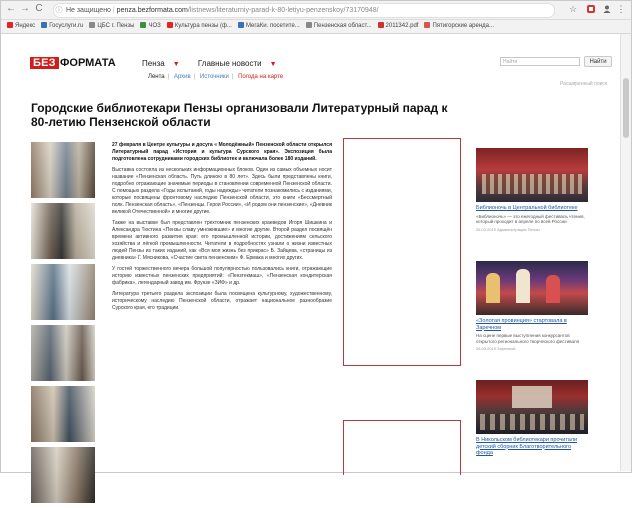  Describe the element at coordinates (626, 108) in the screenshot. I see `scrollbar-thumb` at that location.